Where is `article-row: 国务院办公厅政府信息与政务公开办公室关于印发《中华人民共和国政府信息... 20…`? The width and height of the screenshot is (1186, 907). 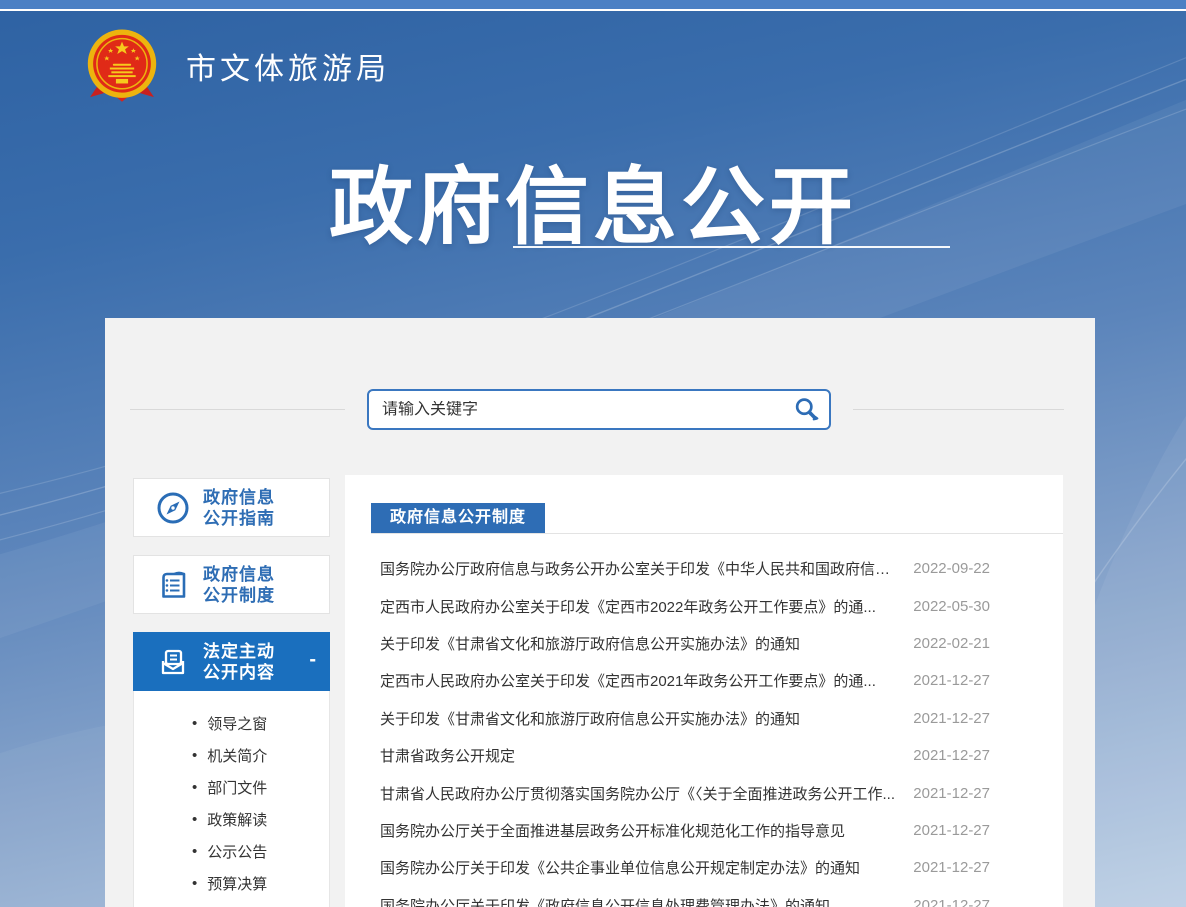 article-row: 国务院办公厅政府信息与政务公开办公室关于印发《中华人民共和国政府信息... 20… is located at coordinates (704, 568).